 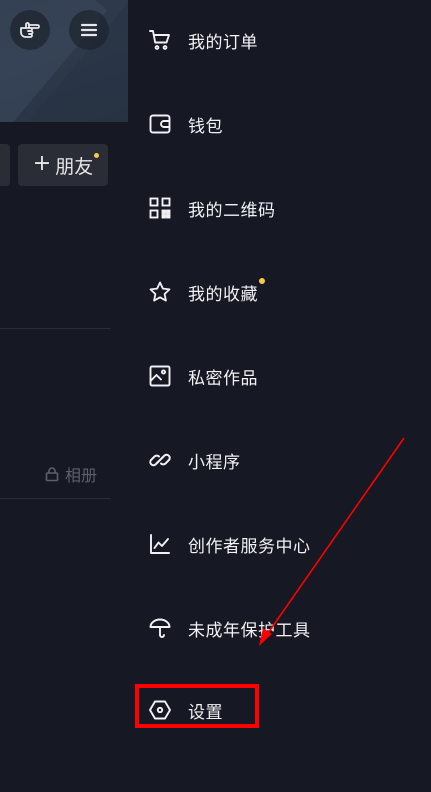 I want to click on menu-item-favorites: 我的收藏, so click(x=279, y=292).